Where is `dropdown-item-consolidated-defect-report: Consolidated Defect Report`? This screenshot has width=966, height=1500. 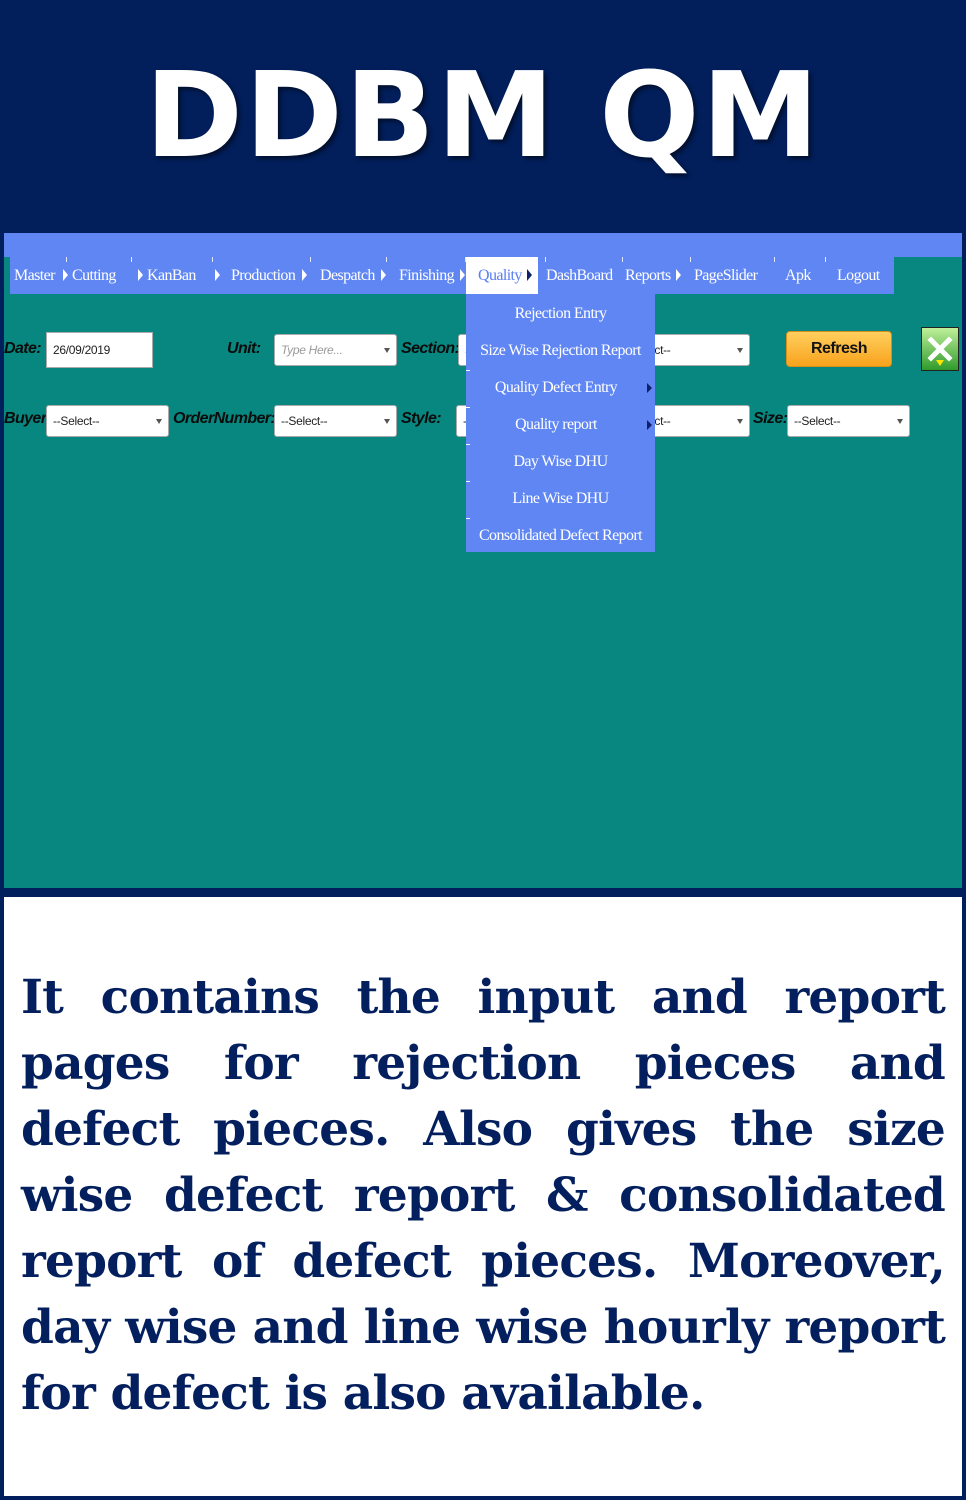
dropdown-item-consolidated-defect-report: Consolidated Defect Report is located at coordinates (560, 536).